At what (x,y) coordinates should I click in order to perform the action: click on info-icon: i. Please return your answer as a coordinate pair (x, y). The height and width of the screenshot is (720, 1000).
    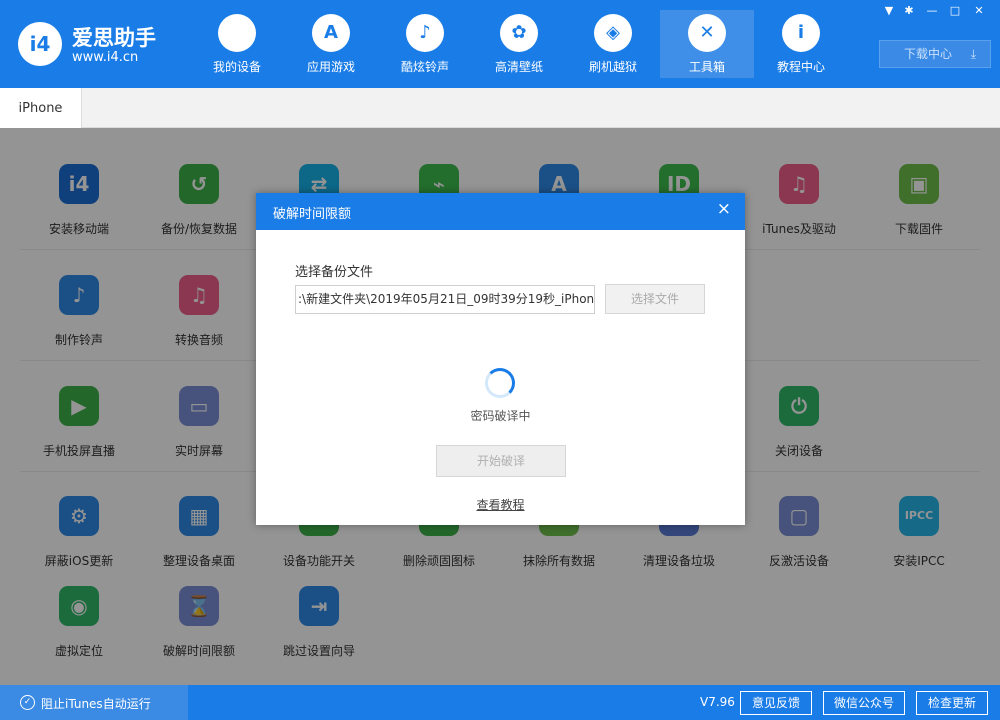
    Looking at the image, I should click on (801, 33).